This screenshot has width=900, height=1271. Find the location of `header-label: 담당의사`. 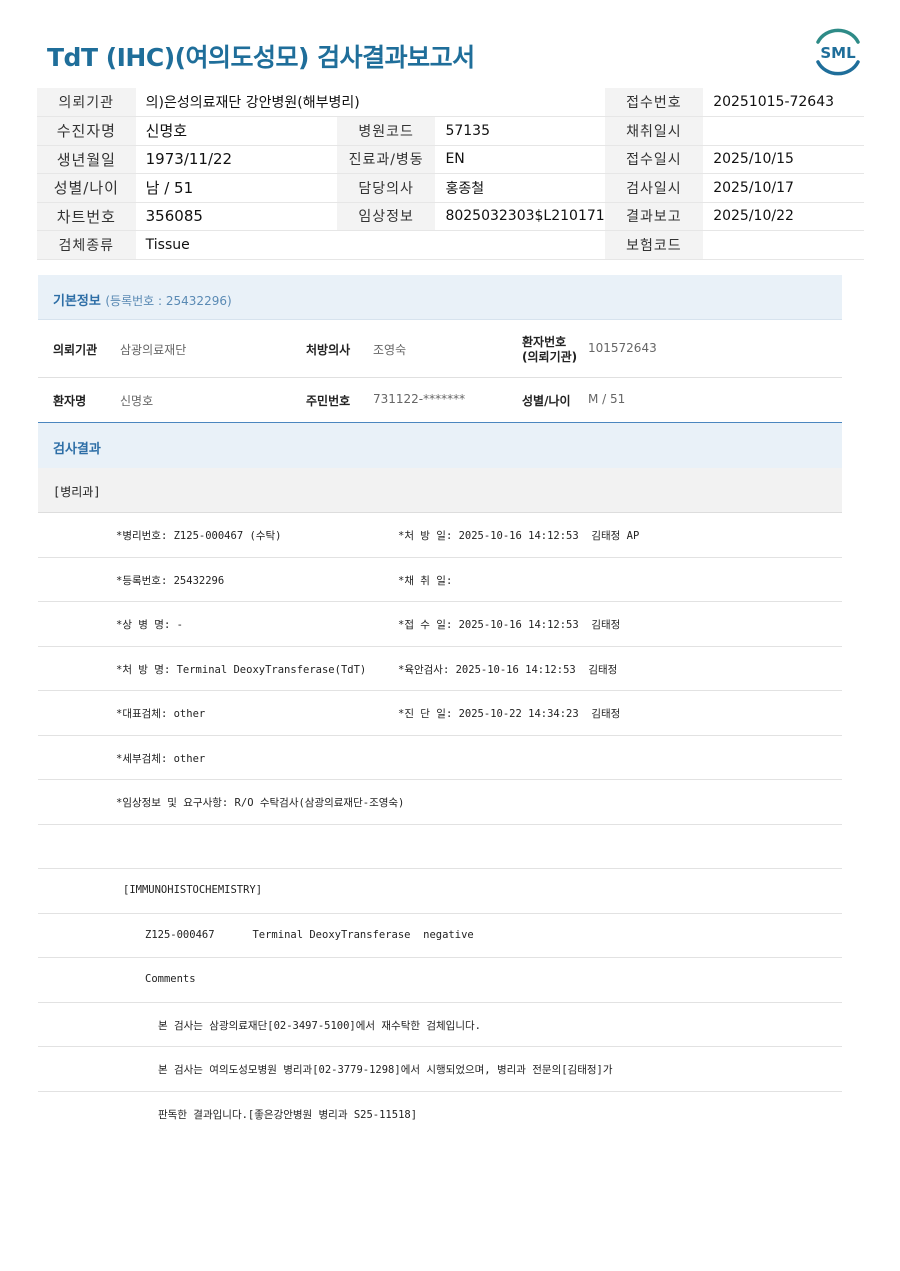

header-label: 담당의사 is located at coordinates (386, 188).